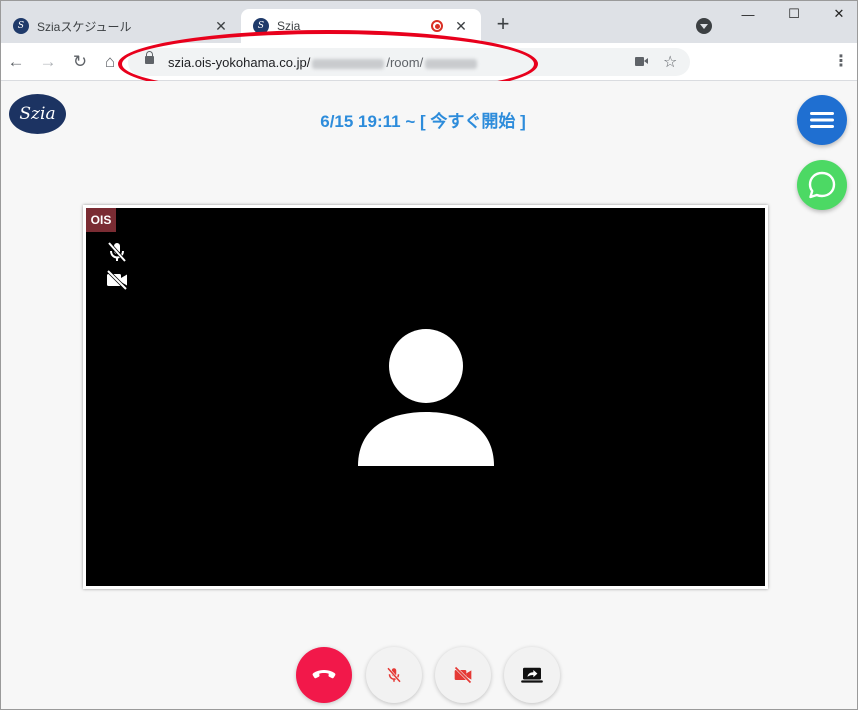 The width and height of the screenshot is (858, 710). I want to click on tab-szia-schedule: S Sziaスケジュール ✕, so click(121, 26).